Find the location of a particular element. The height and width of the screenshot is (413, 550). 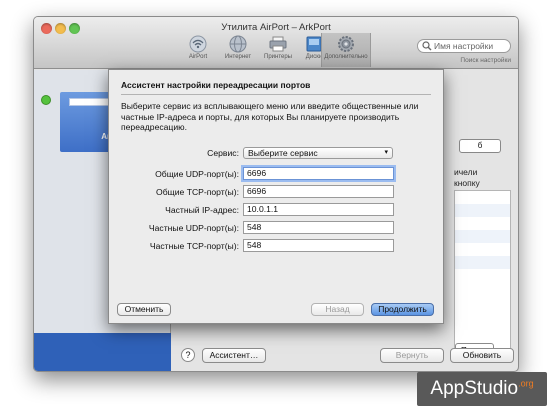

public-tcp-ports-label: Общие TCP-порт(ы): is located at coordinates (197, 192).